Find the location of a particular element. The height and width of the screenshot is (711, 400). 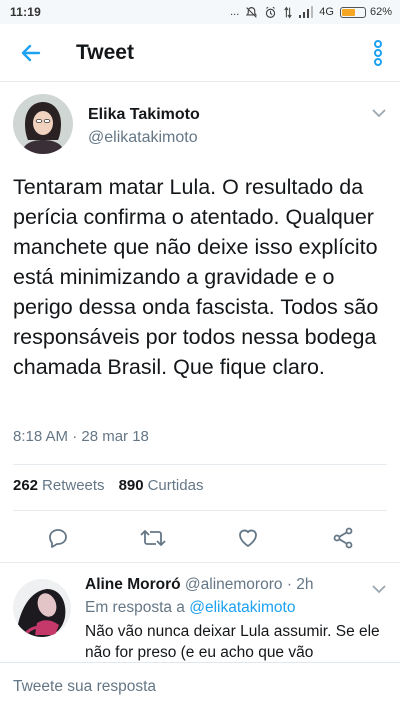

reply-menu-button is located at coordinates (379, 589).